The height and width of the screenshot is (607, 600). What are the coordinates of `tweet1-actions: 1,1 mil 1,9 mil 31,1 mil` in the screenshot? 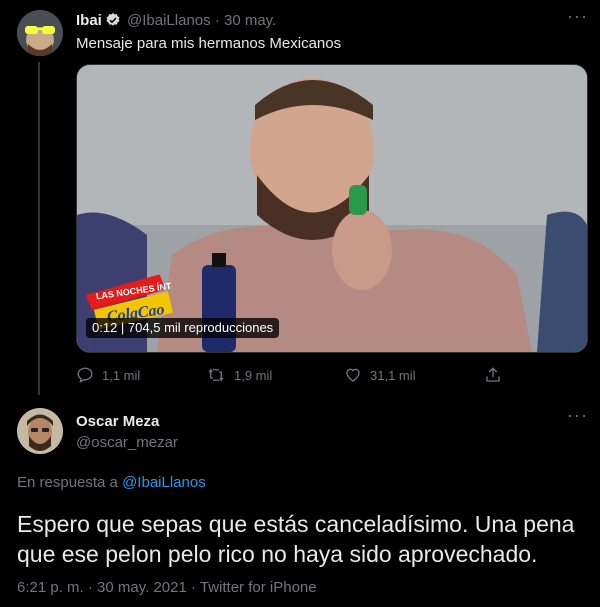 It's located at (331, 376).